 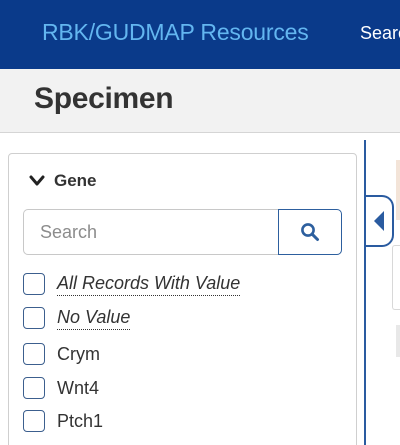 I want to click on option-label: No Value, so click(x=94, y=318).